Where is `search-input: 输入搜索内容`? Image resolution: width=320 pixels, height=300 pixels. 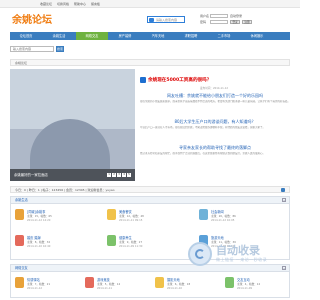 search-input: 输入搜索内容 is located at coordinates (32, 49).